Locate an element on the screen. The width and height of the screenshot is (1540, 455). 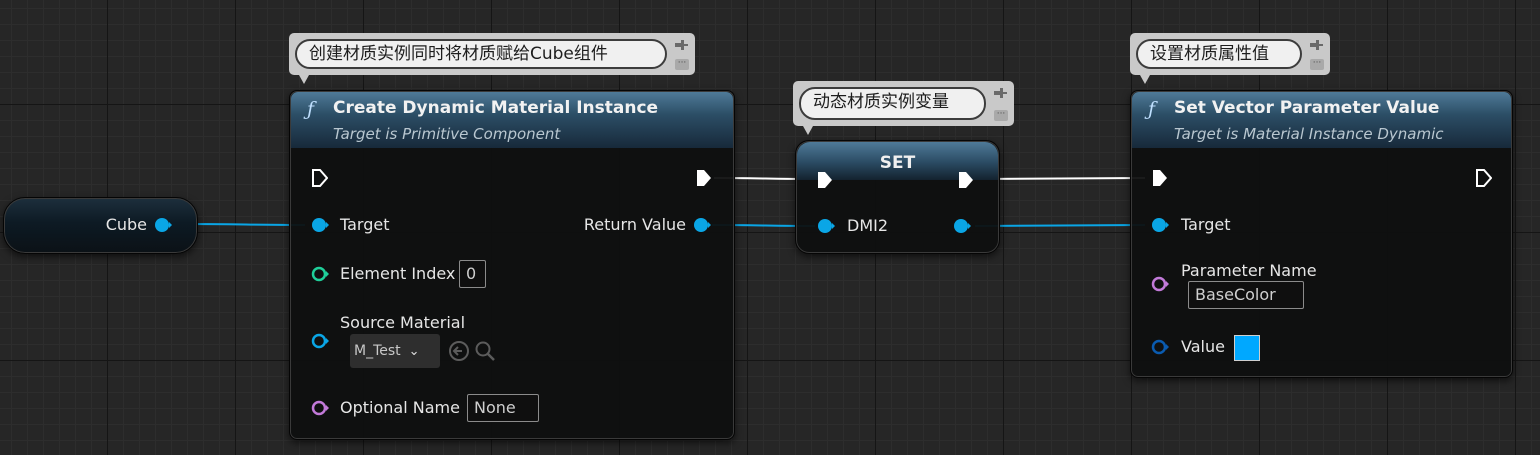
comment-text: 创建材质实例同时将材质赋给Cube组件 is located at coordinates (481, 54).